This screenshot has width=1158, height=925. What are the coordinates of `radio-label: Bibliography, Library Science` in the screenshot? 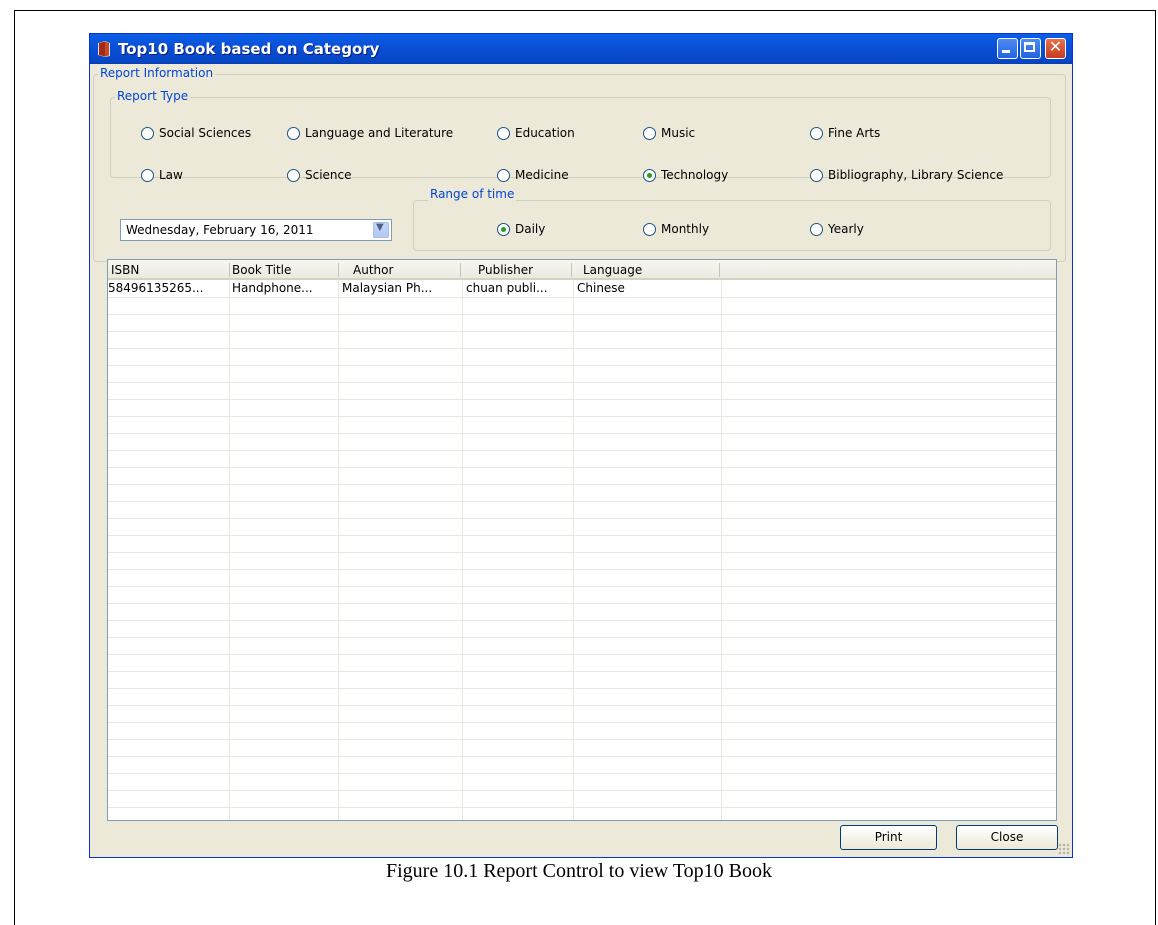 It's located at (916, 175).